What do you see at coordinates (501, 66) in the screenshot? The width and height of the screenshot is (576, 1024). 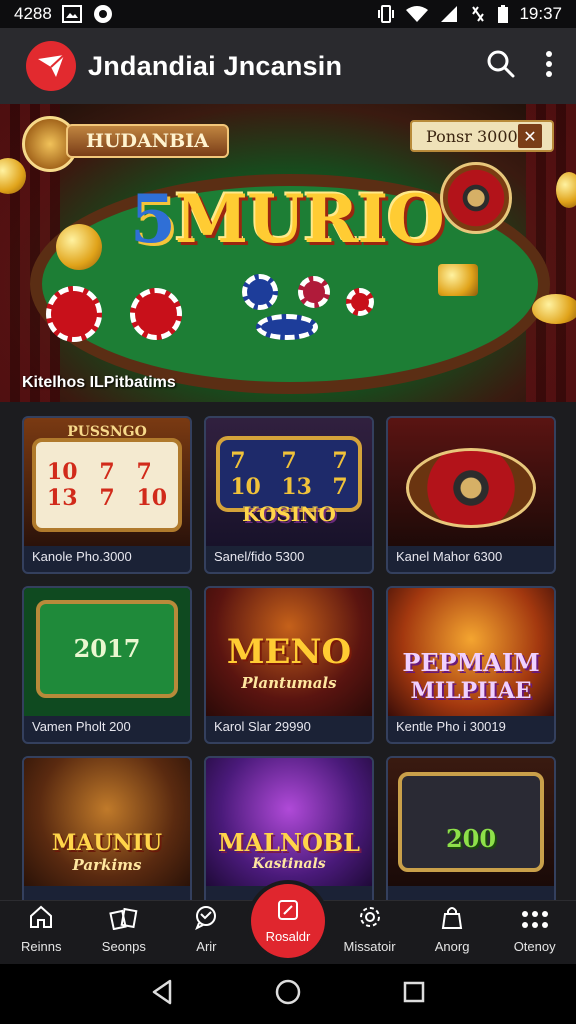 I see `search-icon` at bounding box center [501, 66].